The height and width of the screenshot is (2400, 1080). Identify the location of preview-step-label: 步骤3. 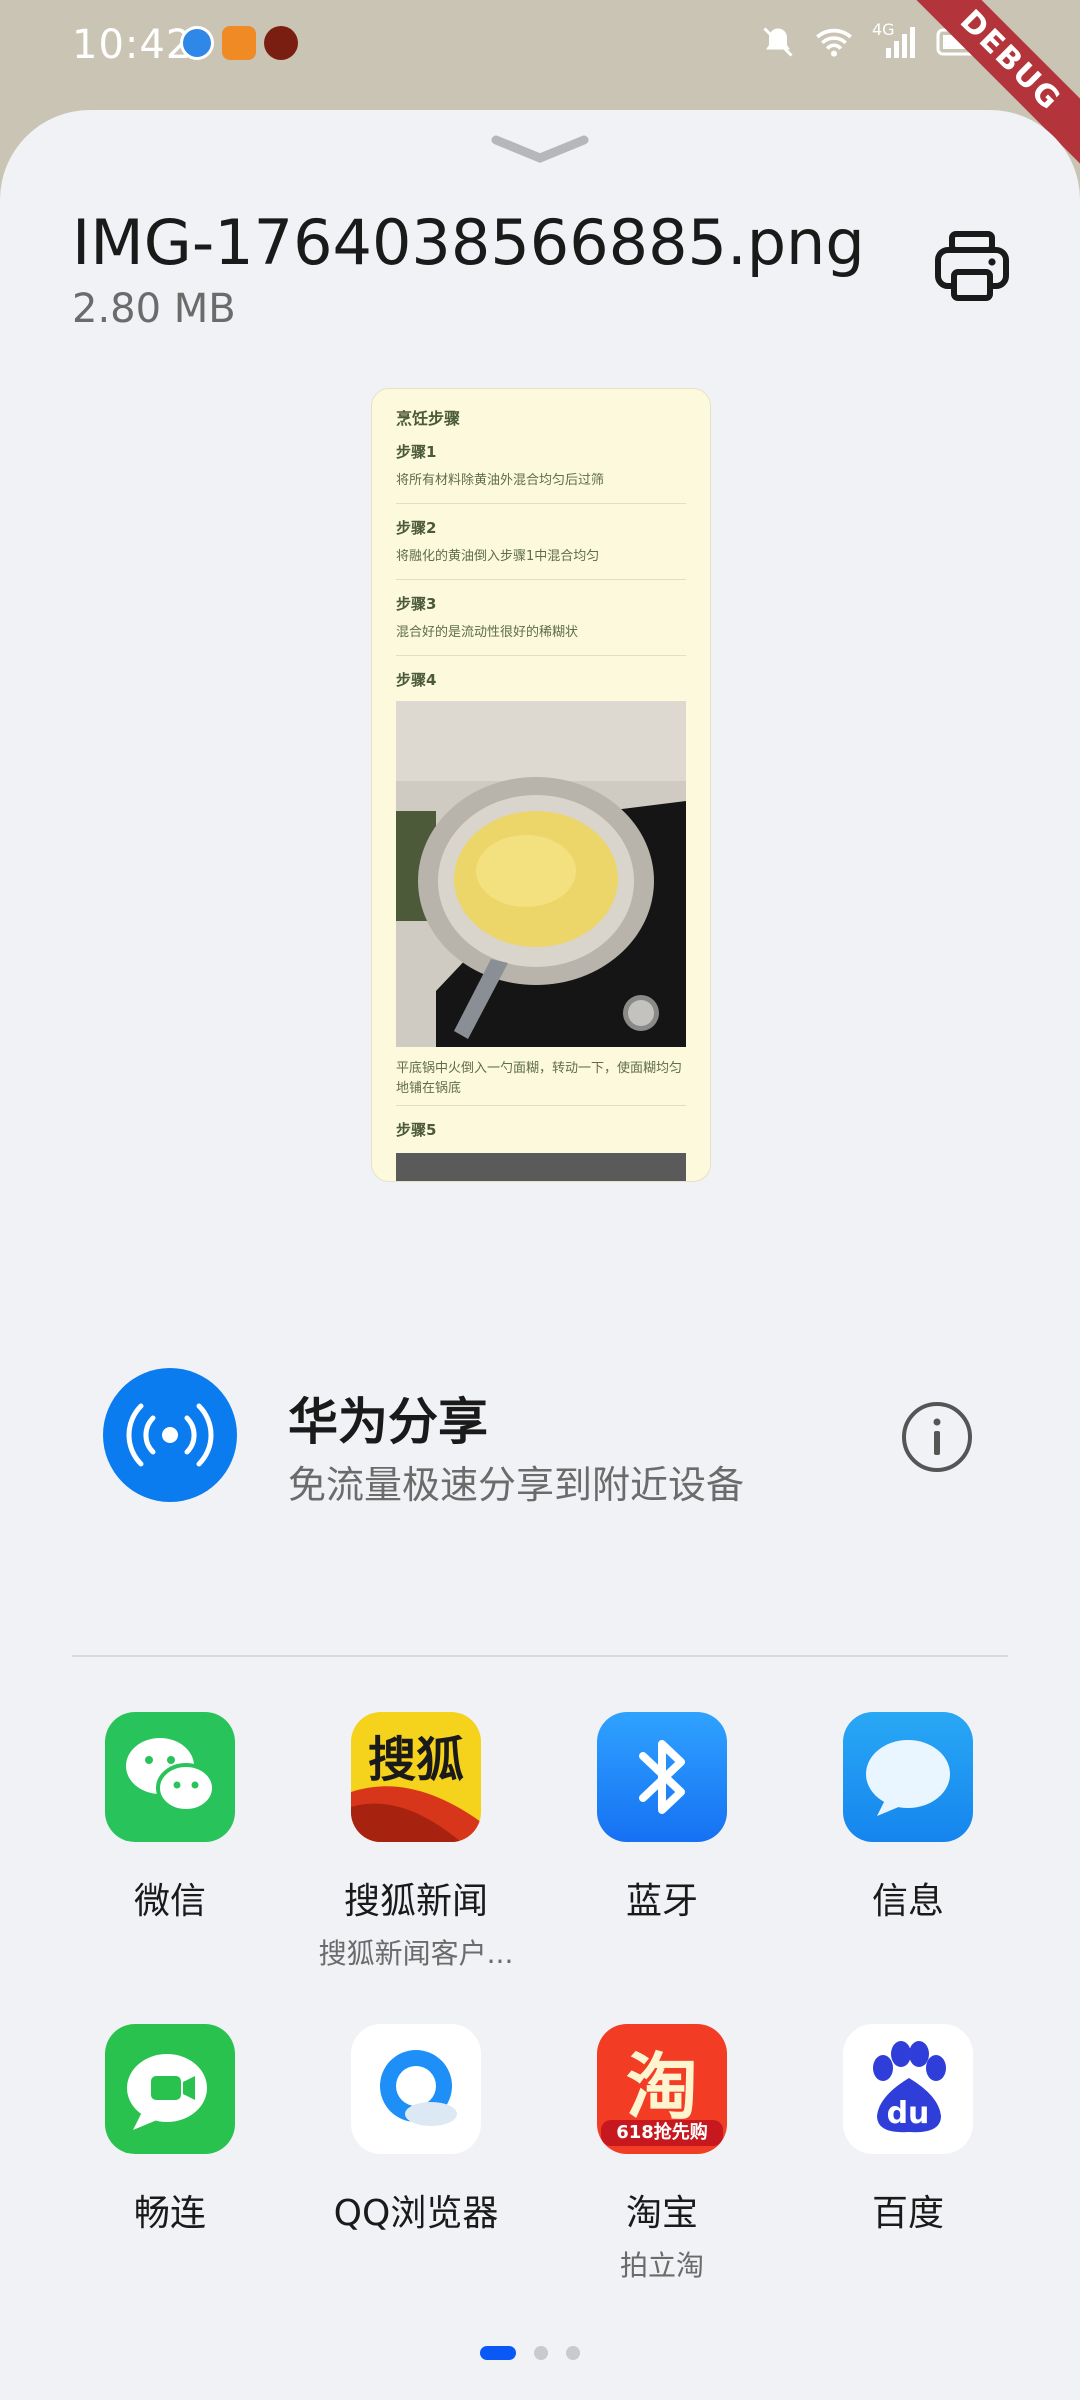
(416, 604).